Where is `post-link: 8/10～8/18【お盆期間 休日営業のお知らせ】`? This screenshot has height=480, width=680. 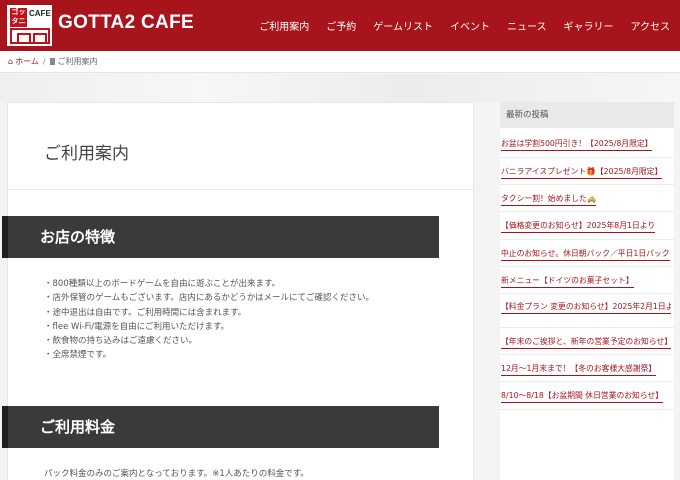
post-link: 8/10～8/18【お盆期間 休日営業のお知らせ】 is located at coordinates (582, 397).